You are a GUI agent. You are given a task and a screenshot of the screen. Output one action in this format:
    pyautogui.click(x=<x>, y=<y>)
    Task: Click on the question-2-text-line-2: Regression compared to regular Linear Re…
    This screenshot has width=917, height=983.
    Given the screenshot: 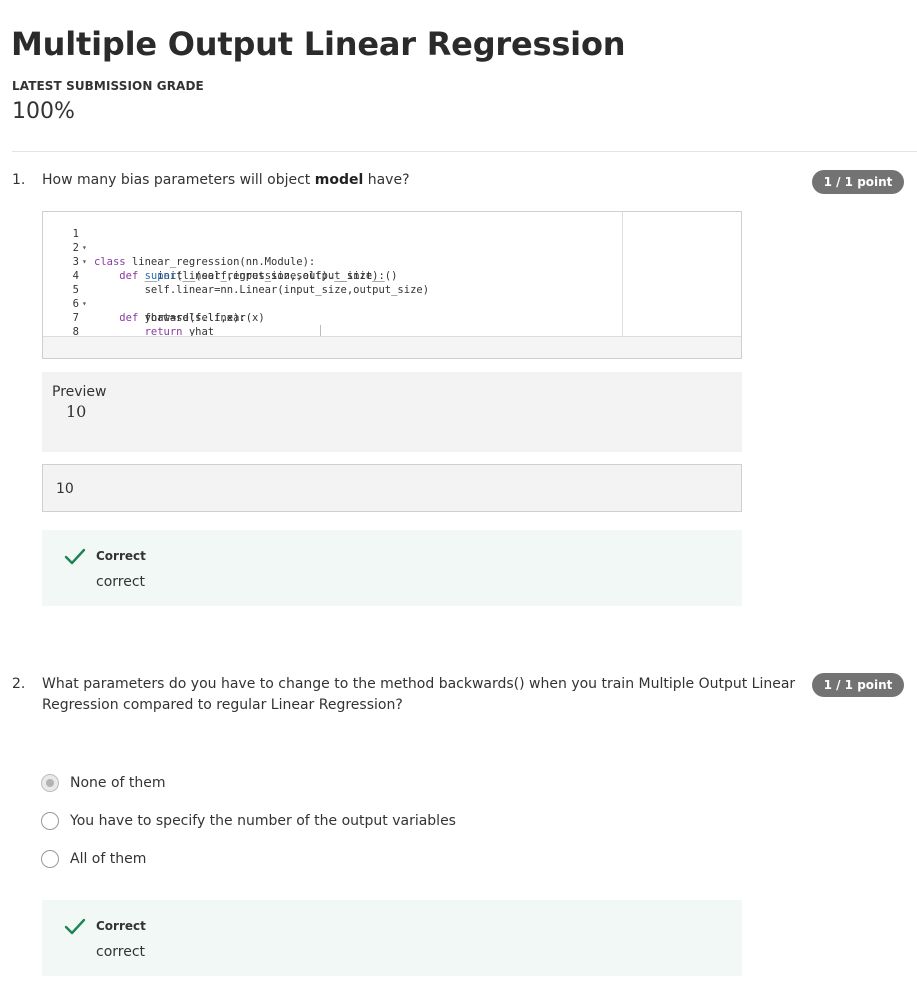 What is the action you would take?
    pyautogui.click(x=222, y=705)
    